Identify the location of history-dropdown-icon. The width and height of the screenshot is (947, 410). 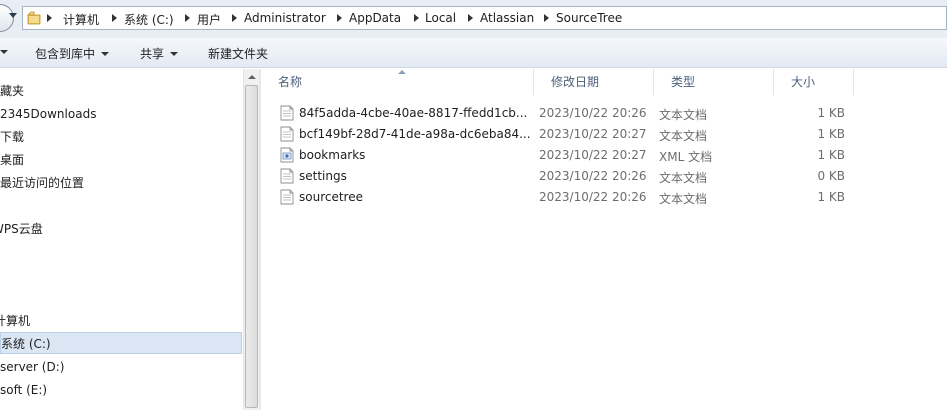
(13, 15).